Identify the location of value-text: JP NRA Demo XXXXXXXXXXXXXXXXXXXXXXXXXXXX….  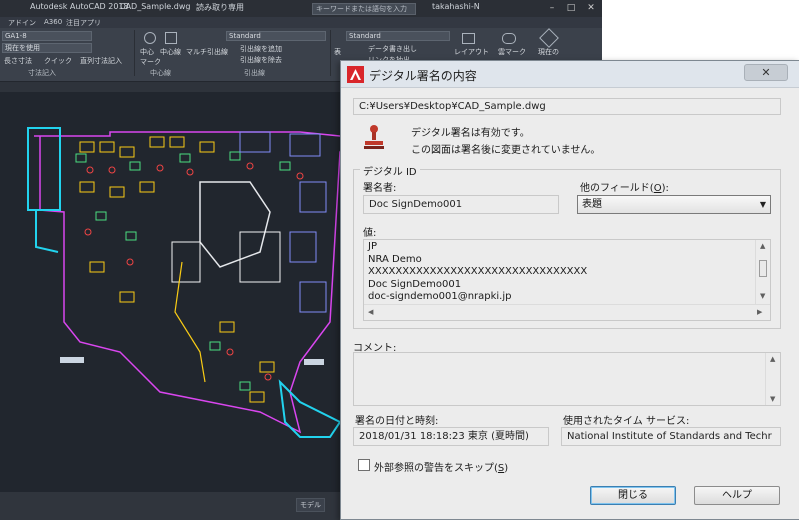
(478, 271).